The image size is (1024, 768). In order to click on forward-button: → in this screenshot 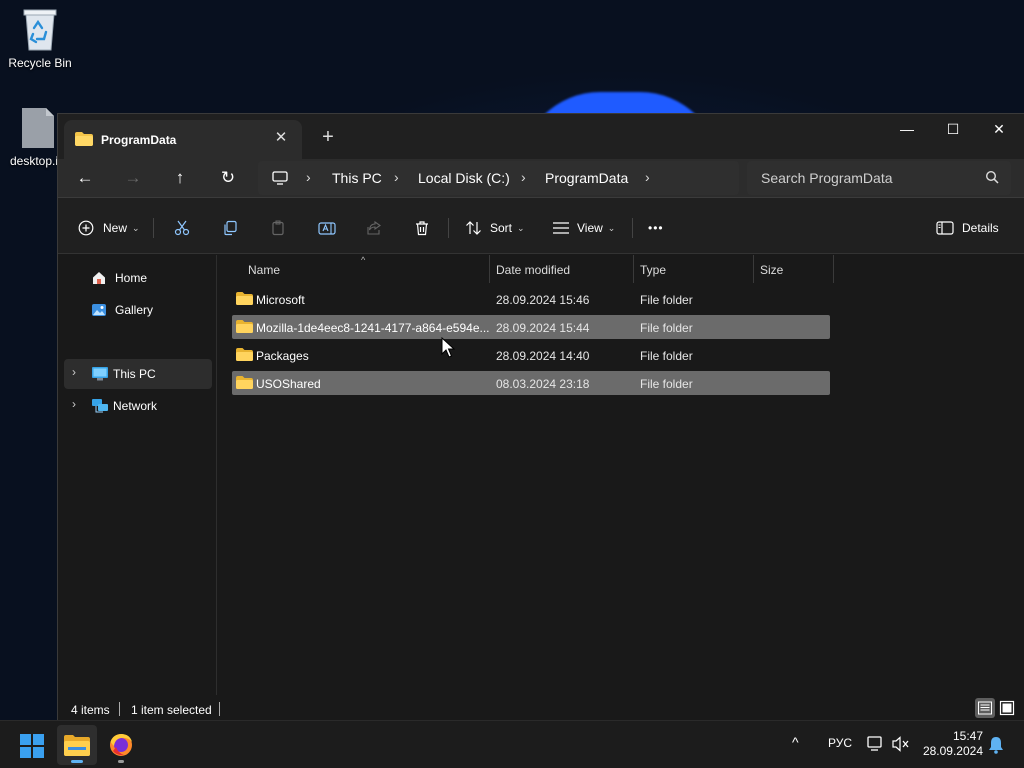, I will do `click(133, 178)`.